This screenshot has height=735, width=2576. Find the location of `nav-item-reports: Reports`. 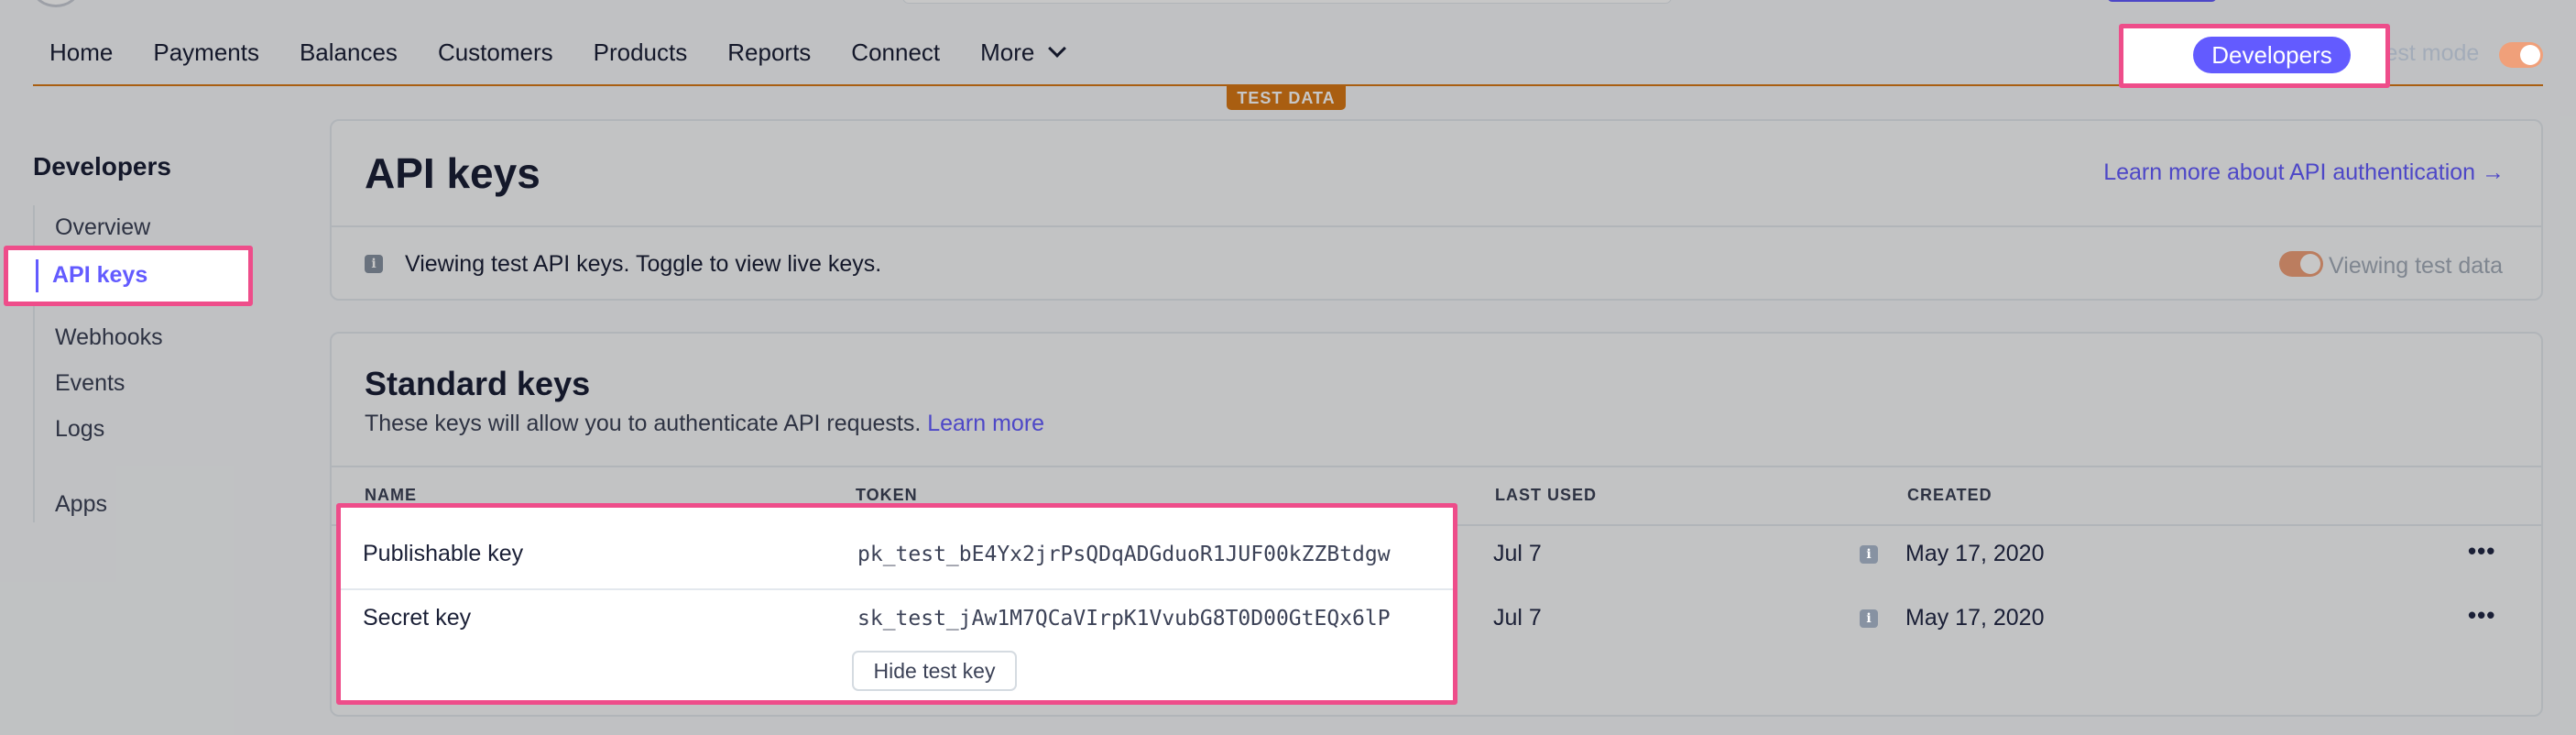

nav-item-reports: Reports is located at coordinates (769, 53).